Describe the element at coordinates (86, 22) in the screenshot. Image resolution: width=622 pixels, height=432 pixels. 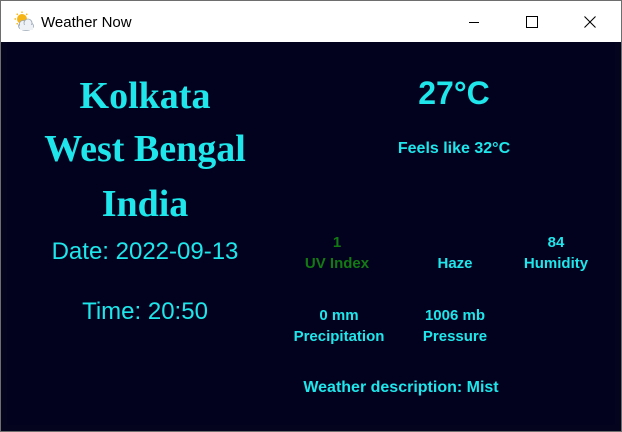
I see `window-title: Weather Now` at that location.